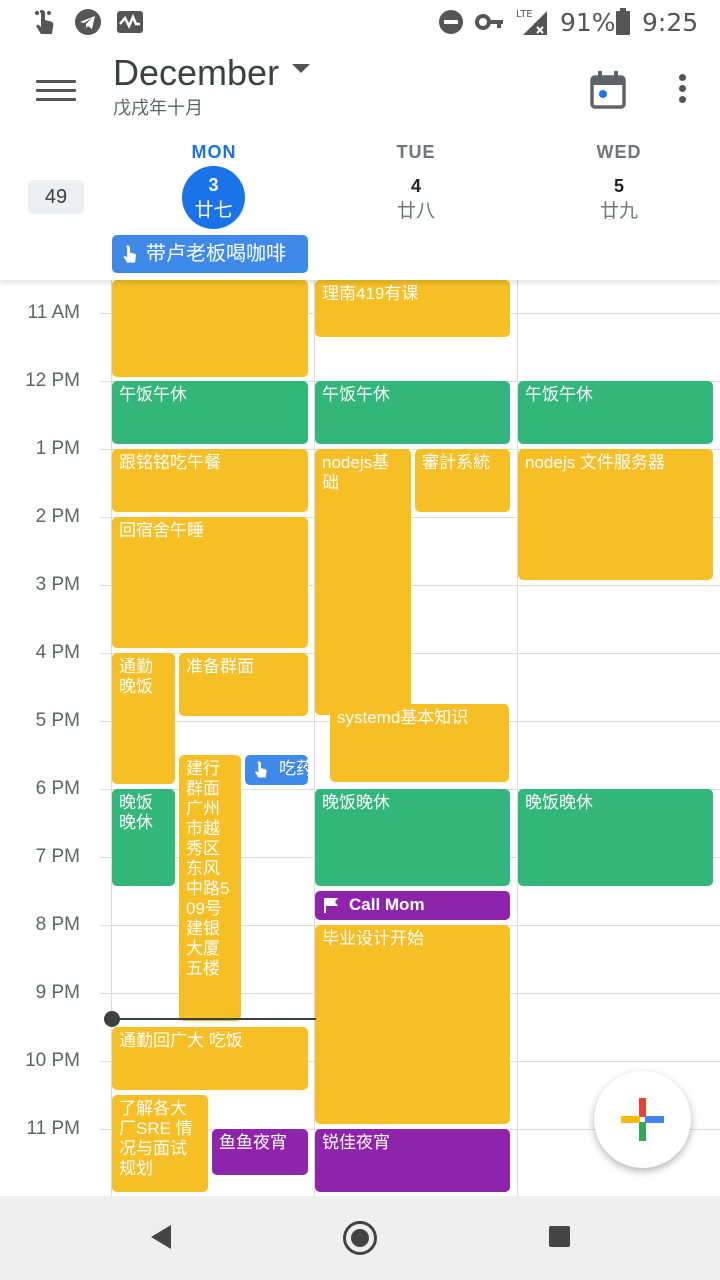  Describe the element at coordinates (53, 312) in the screenshot. I see `hour-label: 11 AM` at that location.